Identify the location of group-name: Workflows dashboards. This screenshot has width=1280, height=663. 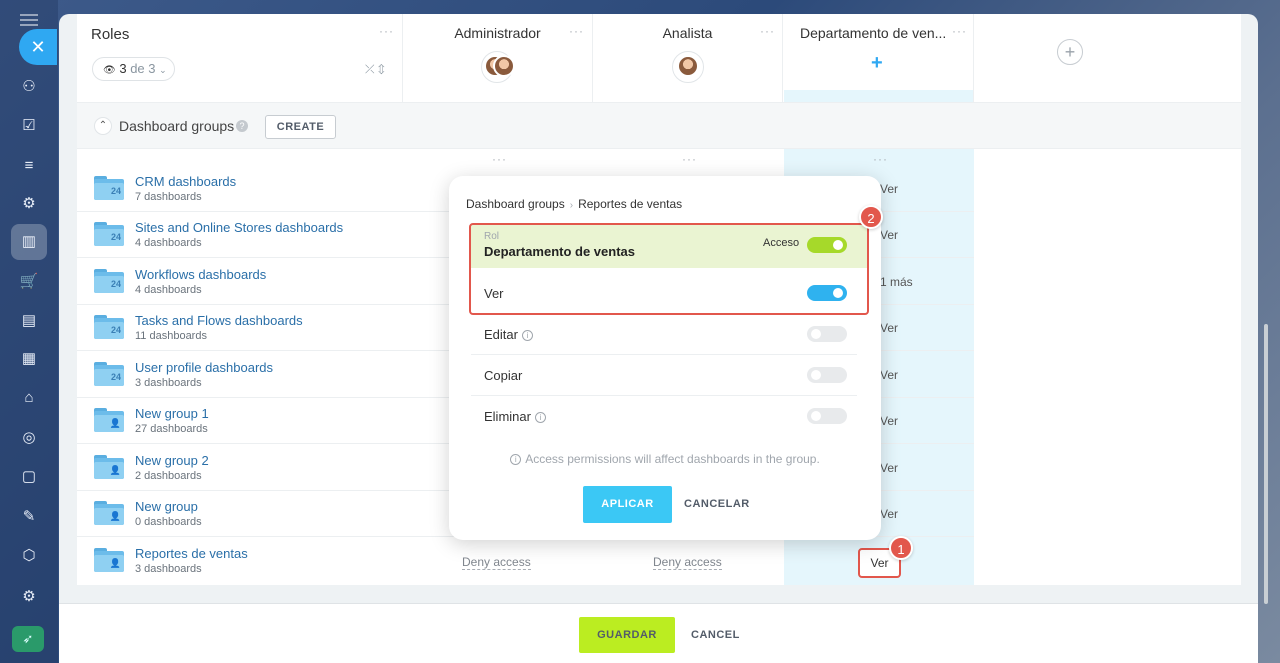
(200, 274).